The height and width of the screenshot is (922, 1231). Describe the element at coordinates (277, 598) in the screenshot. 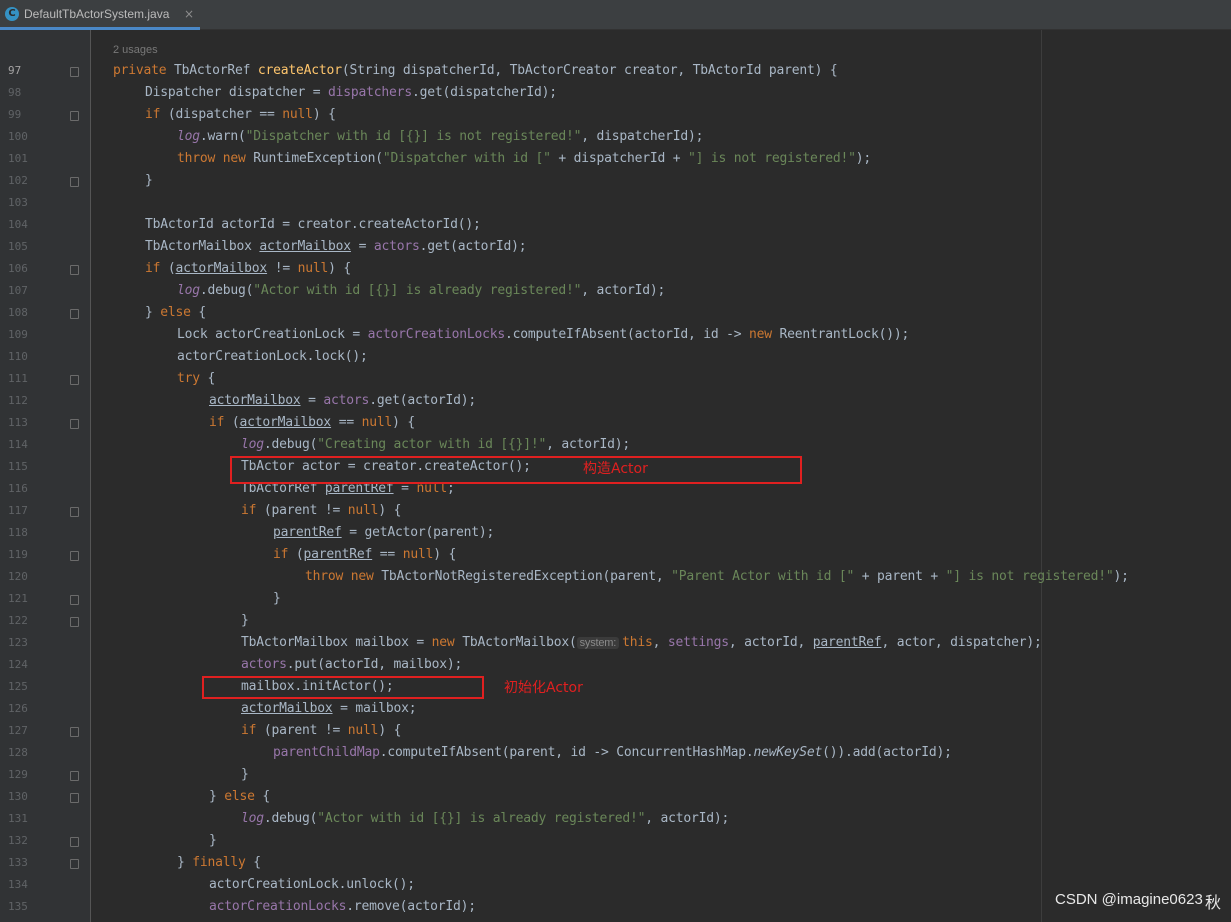

I see `code-text: }` at that location.